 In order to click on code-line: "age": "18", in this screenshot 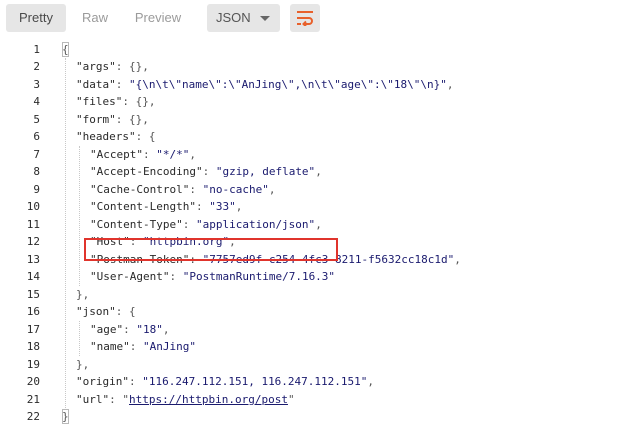, I will do `click(130, 330)`.